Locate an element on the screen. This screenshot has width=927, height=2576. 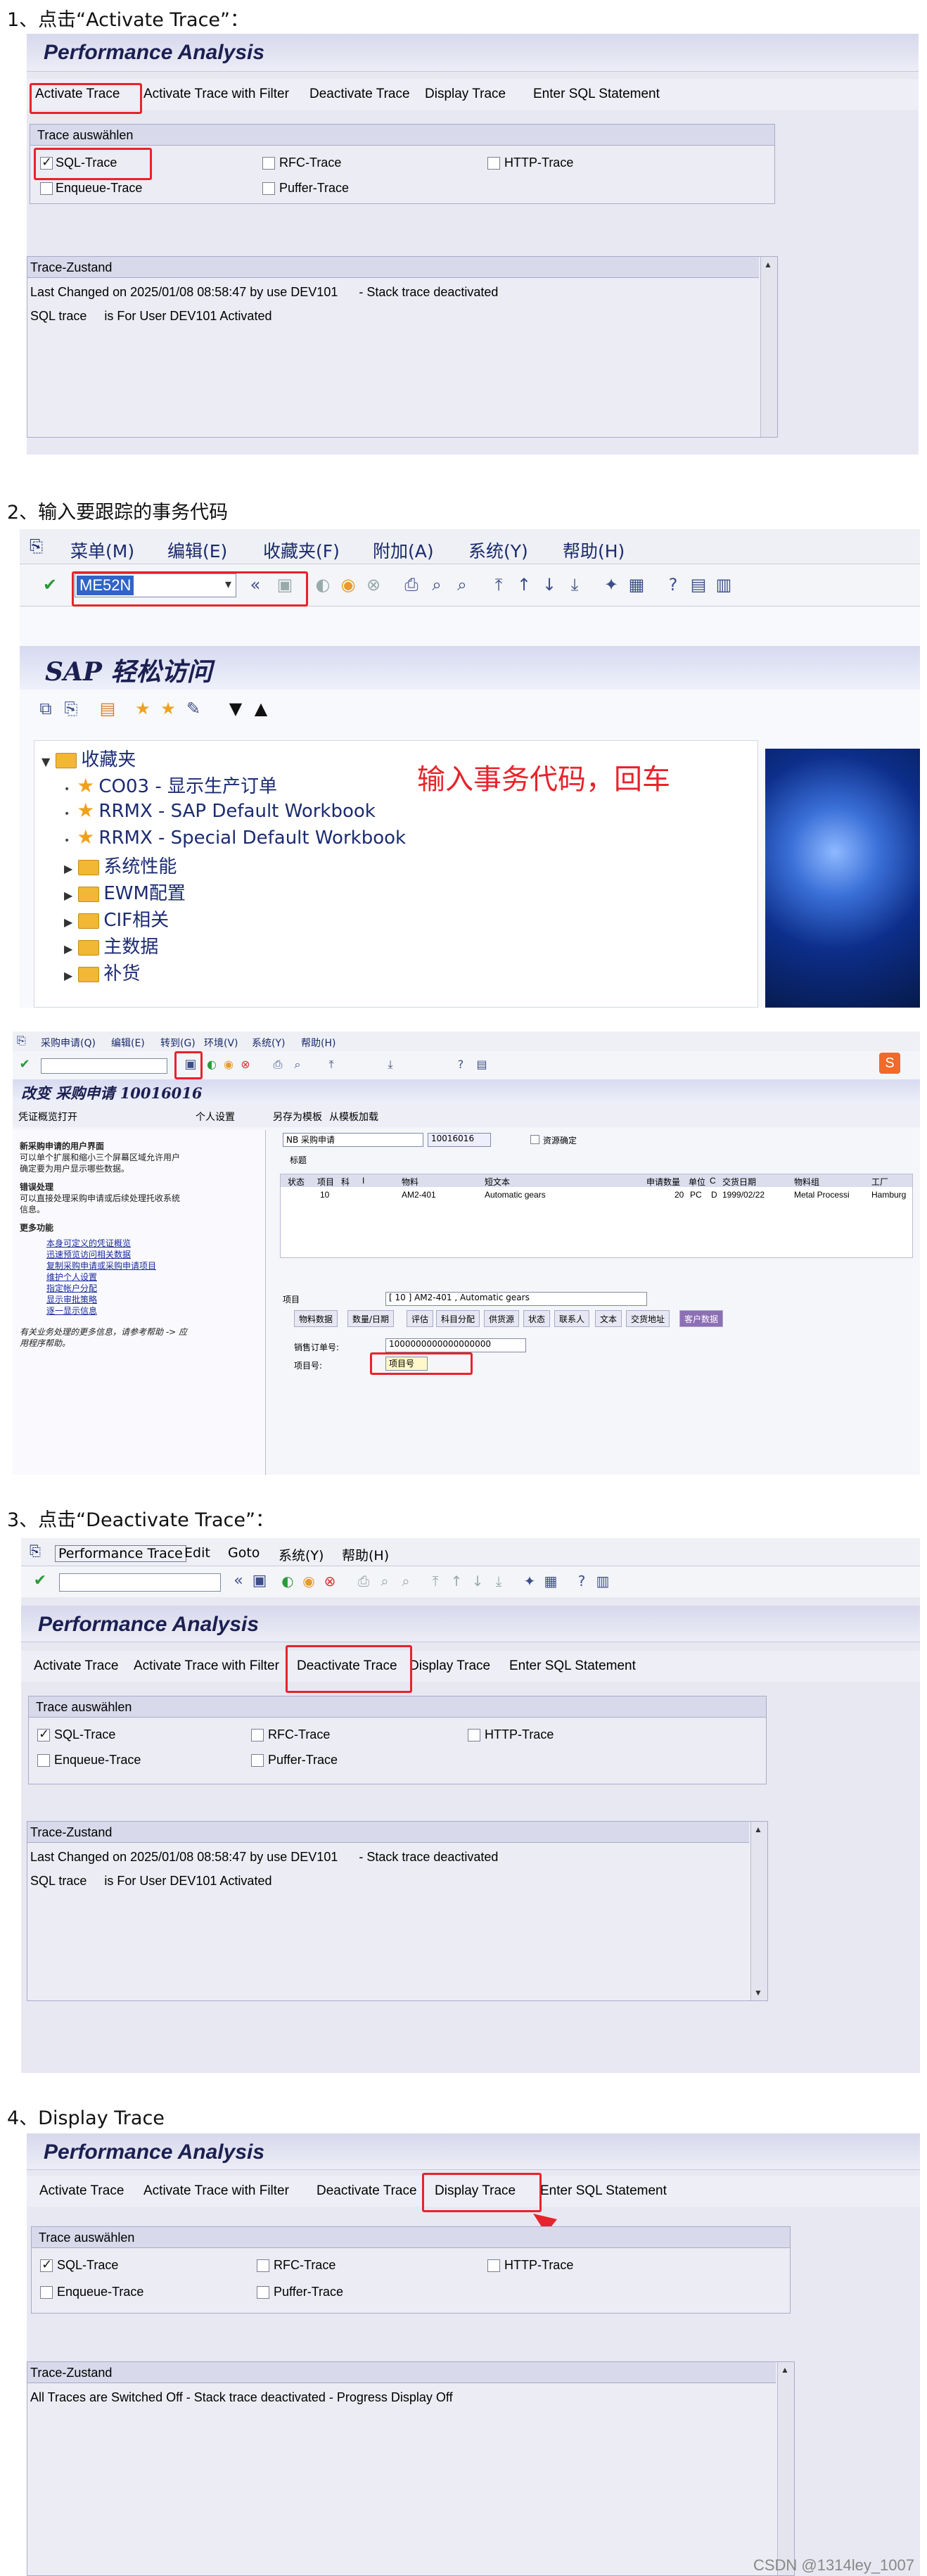
move-down-icon: ▼ is located at coordinates (236, 709).